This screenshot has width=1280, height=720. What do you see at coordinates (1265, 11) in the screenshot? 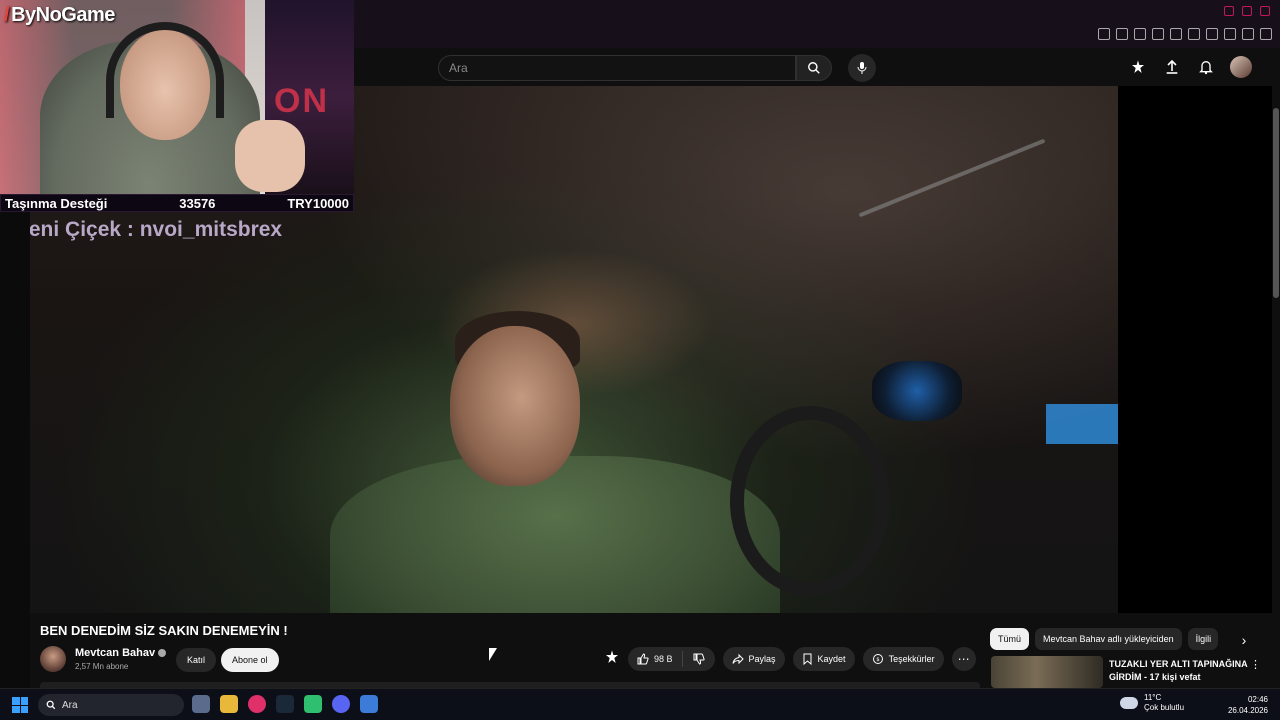
I see `close-button` at bounding box center [1265, 11].